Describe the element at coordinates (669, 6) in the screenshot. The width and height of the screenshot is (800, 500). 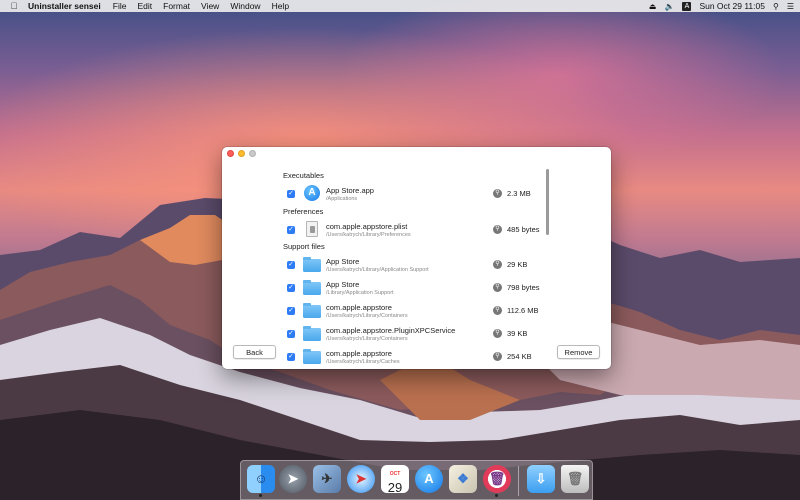
I see `volume-icon: 🔈` at that location.